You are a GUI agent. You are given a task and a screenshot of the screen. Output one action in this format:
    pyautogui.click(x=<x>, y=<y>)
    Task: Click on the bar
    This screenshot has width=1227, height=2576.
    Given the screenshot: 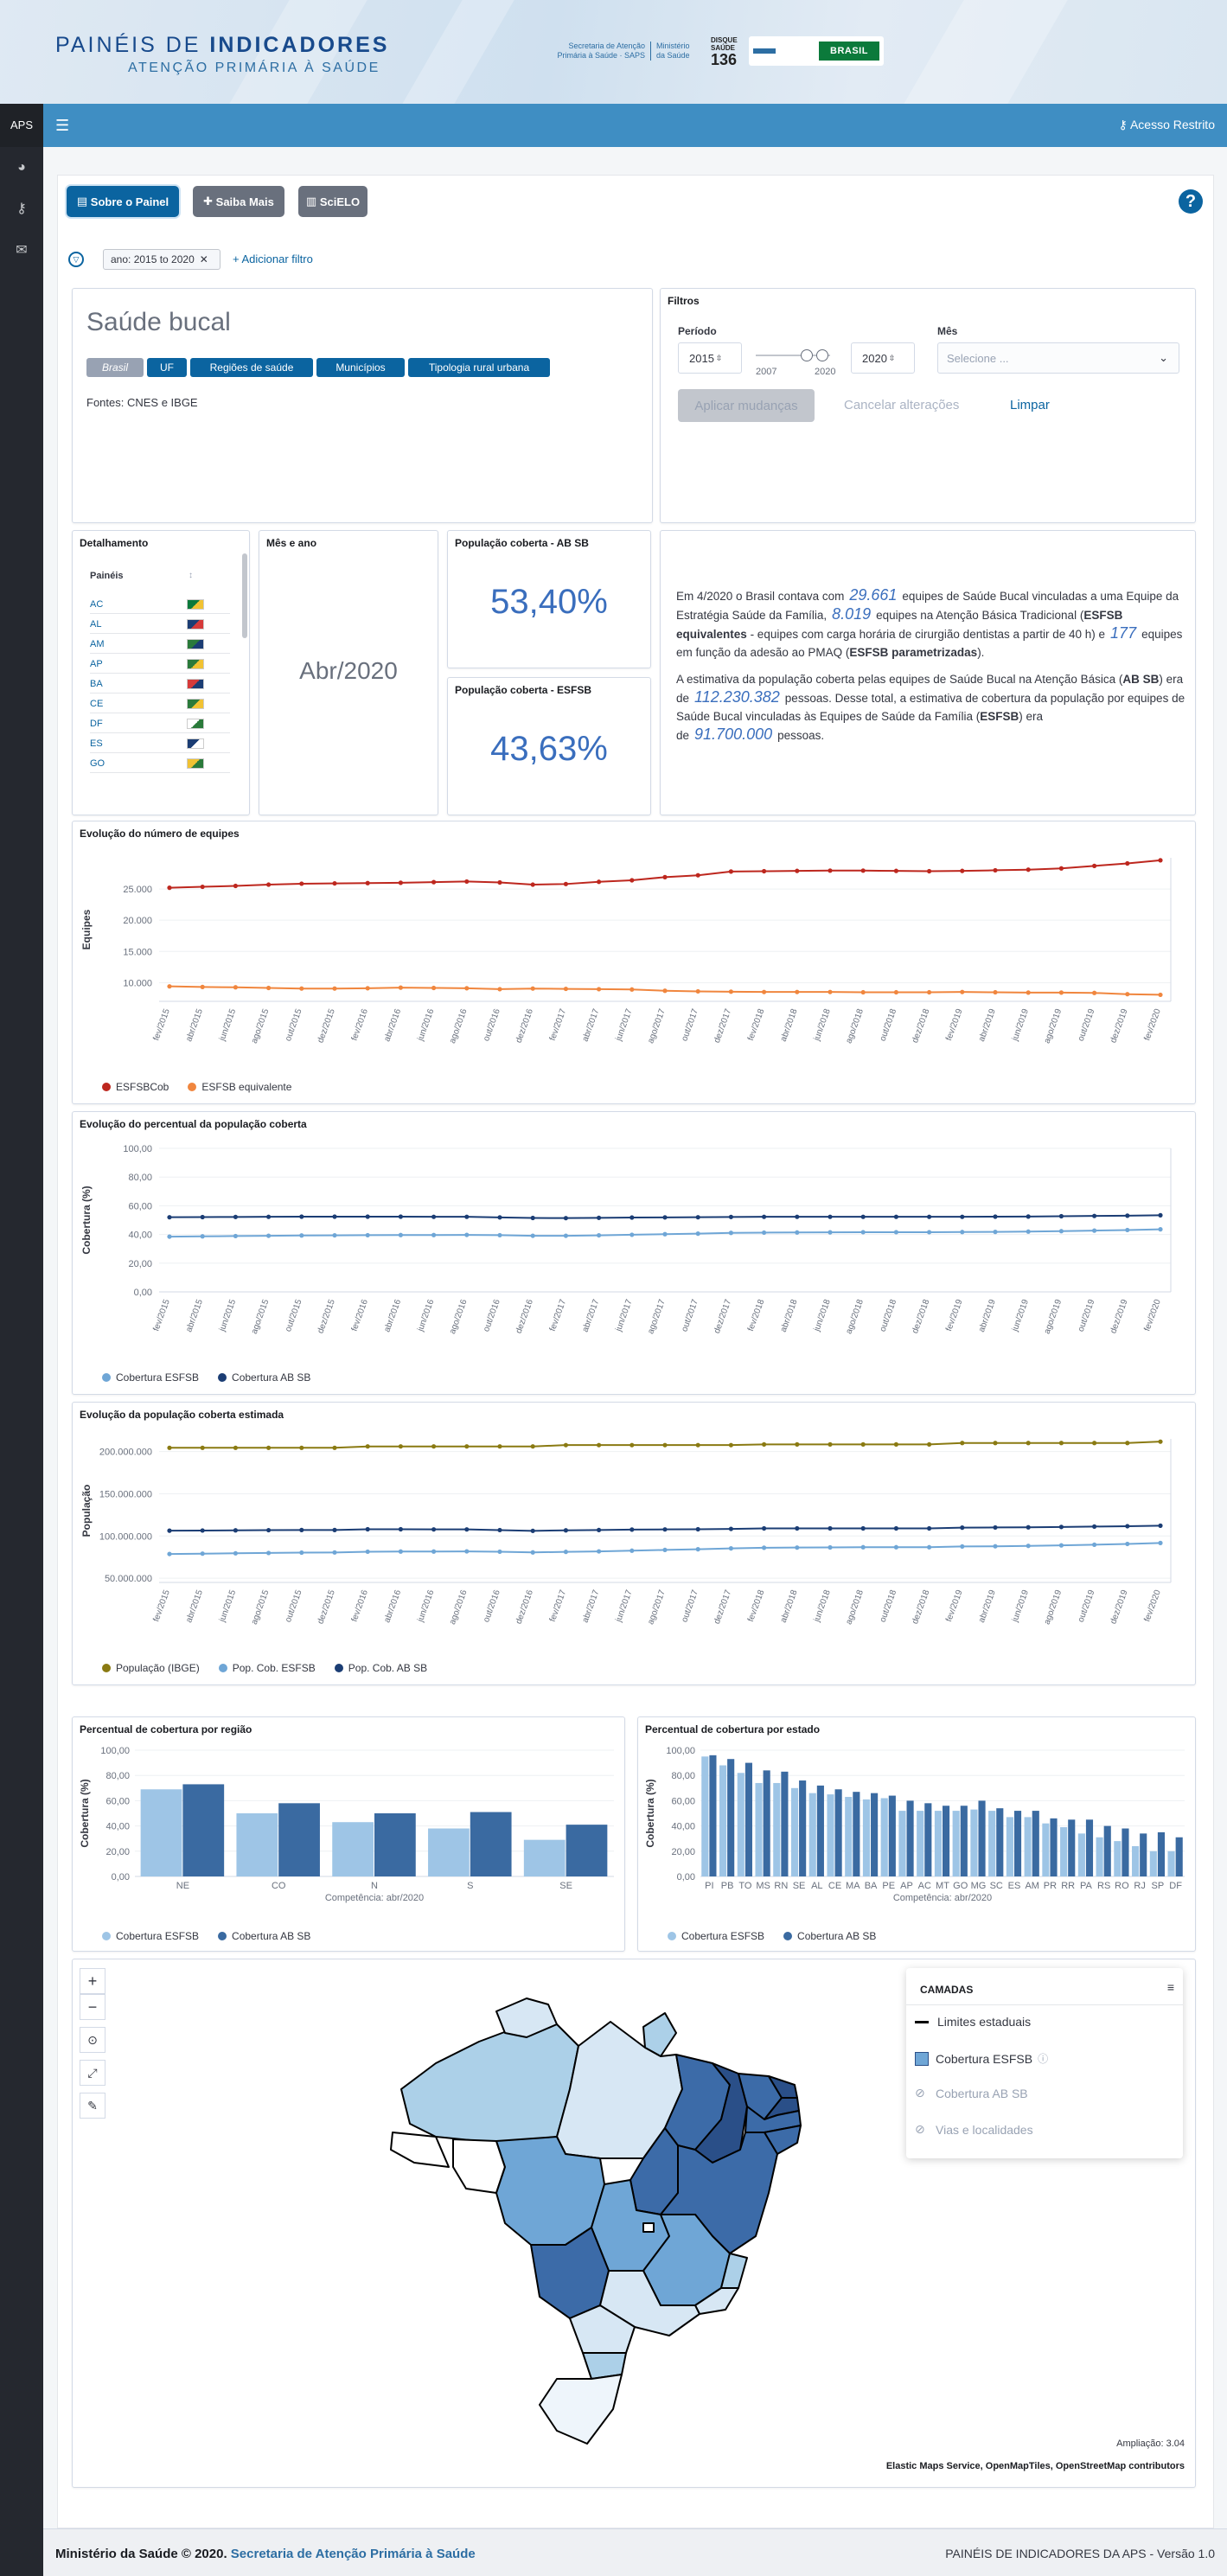 What is the action you would take?
    pyautogui.click(x=884, y=1837)
    